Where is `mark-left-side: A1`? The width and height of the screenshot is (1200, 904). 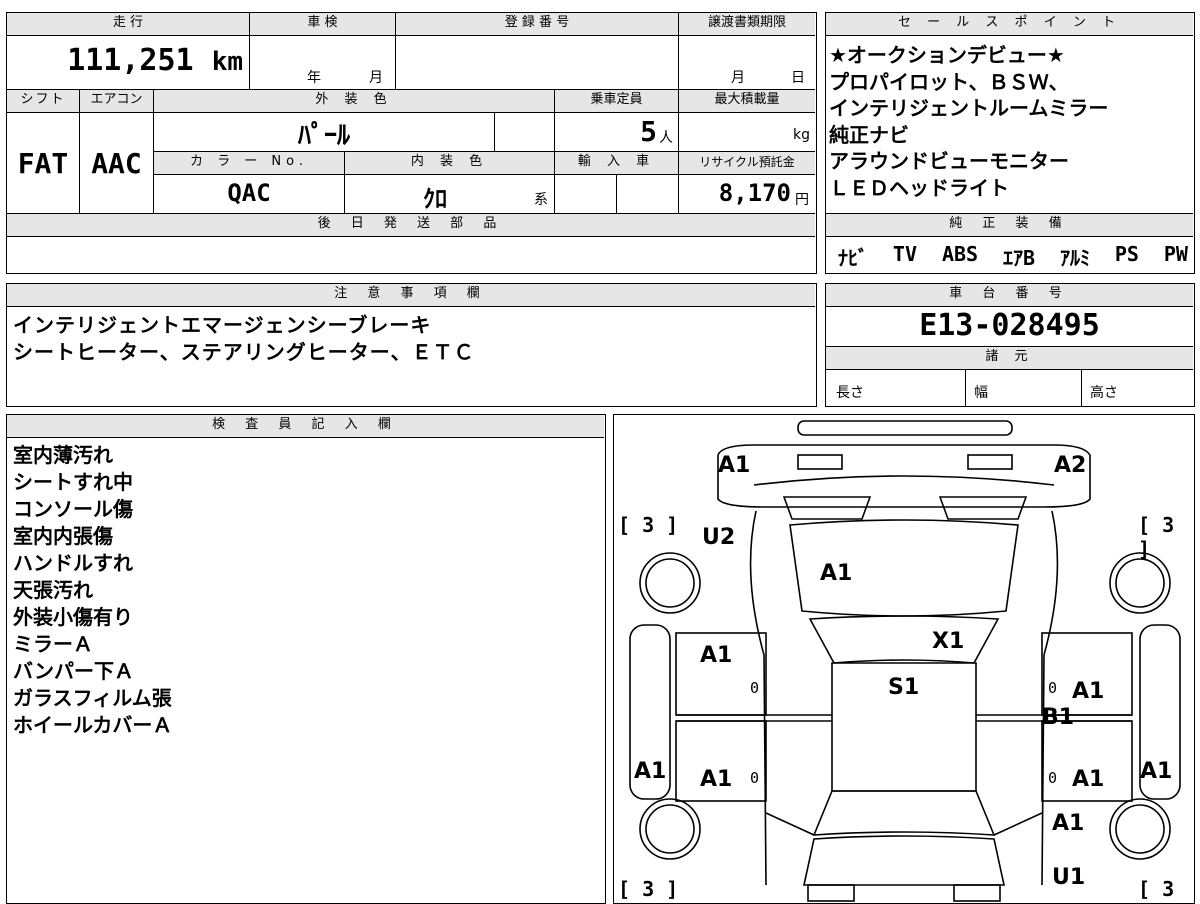 mark-left-side: A1 is located at coordinates (650, 771).